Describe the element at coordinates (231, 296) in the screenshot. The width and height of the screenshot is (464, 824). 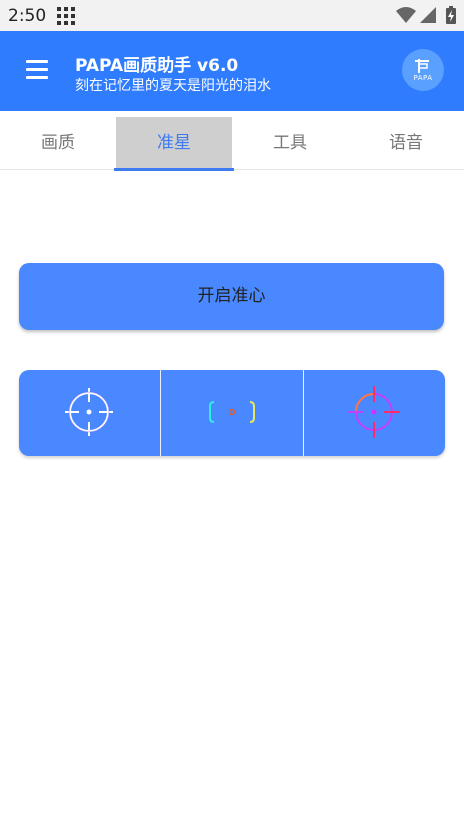
I see `enable-crosshair-button: 开启准心` at that location.